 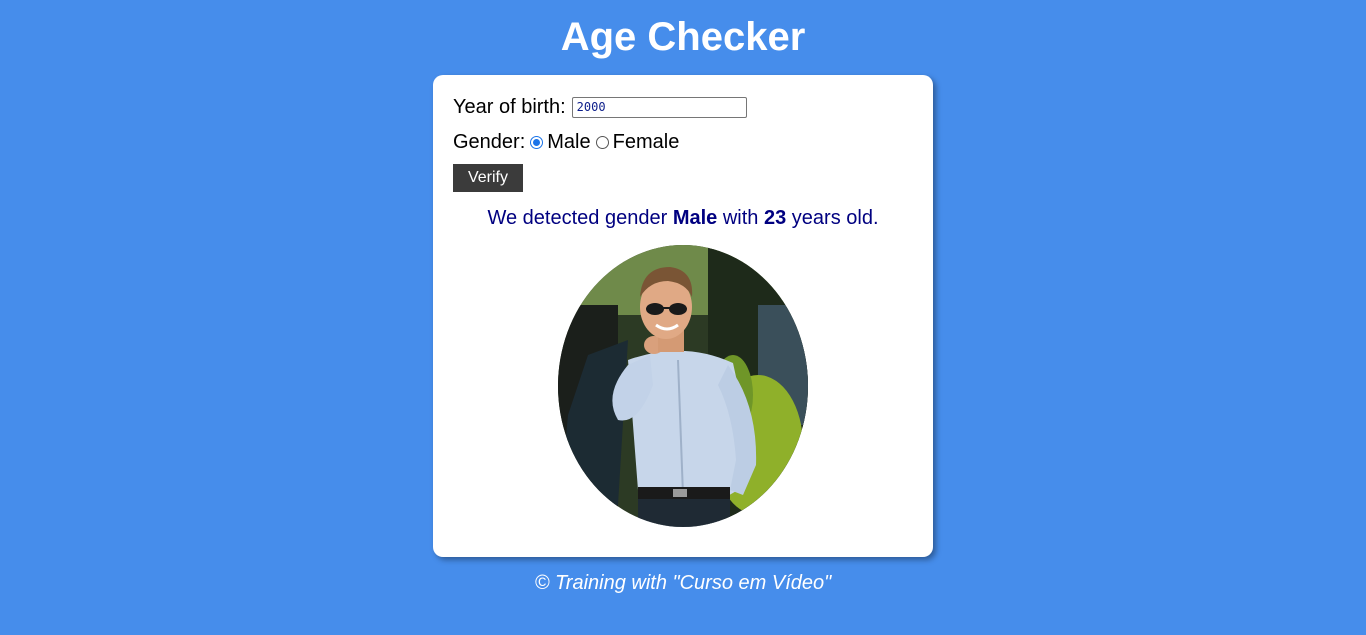 I want to click on result-age: 23, so click(x=775, y=218).